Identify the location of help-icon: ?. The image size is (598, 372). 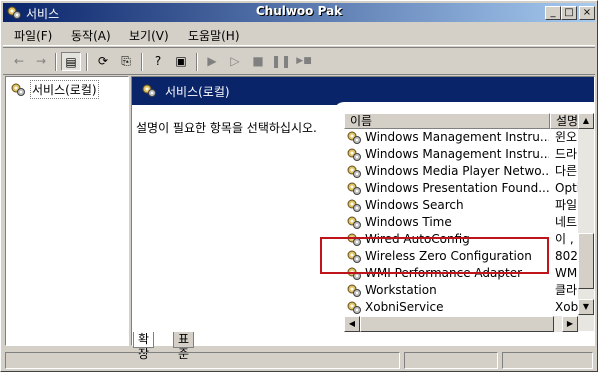
(158, 61).